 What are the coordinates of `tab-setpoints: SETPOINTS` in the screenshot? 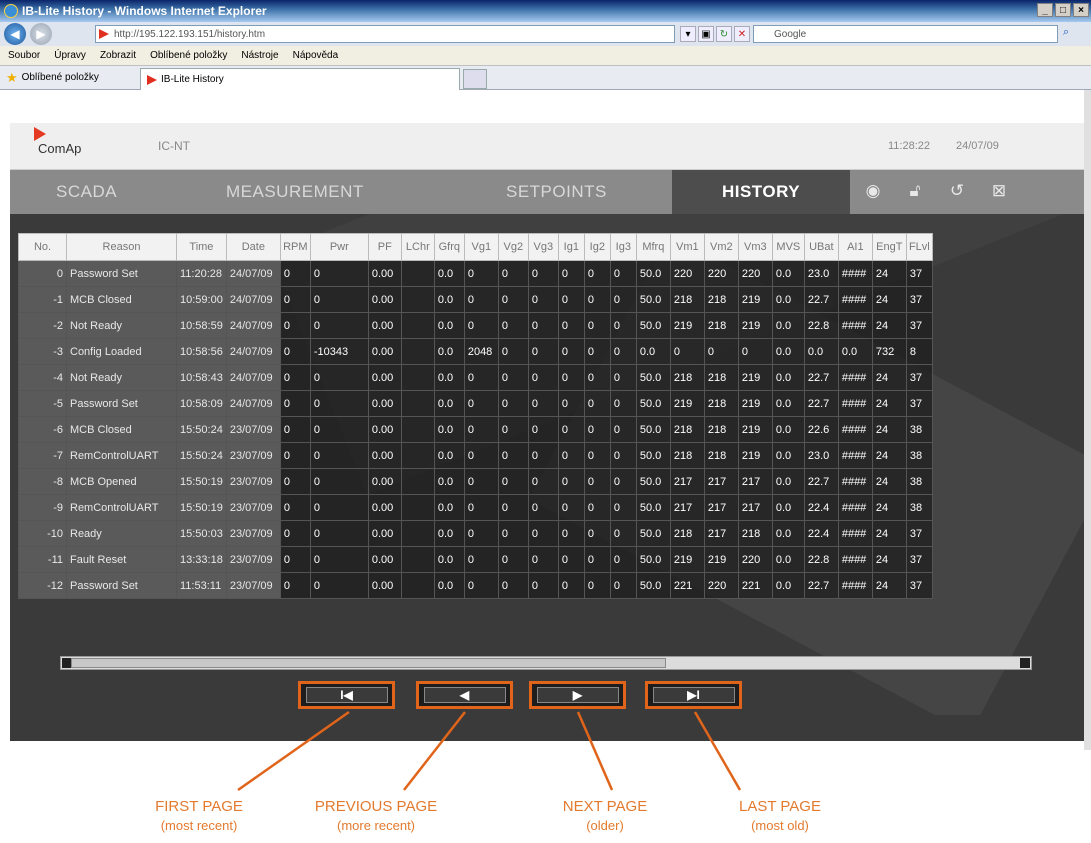 It's located at (556, 192).